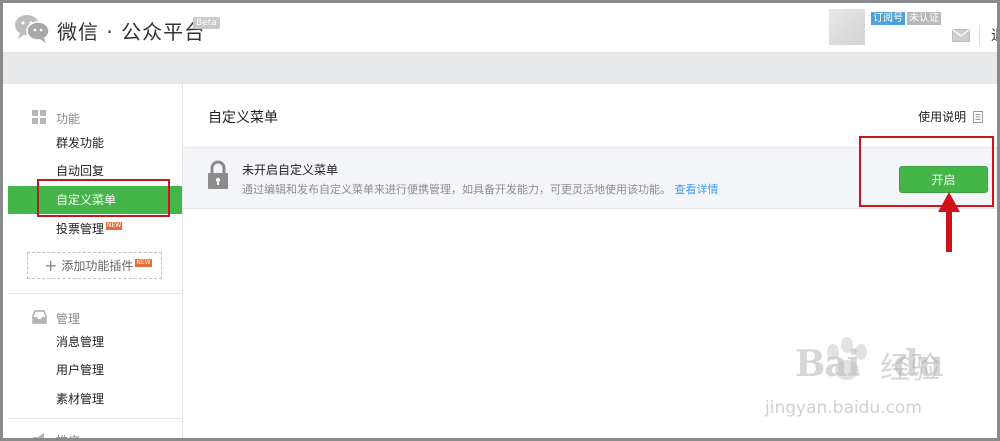  I want to click on sidebar-item-label: 自动回复, so click(80, 171).